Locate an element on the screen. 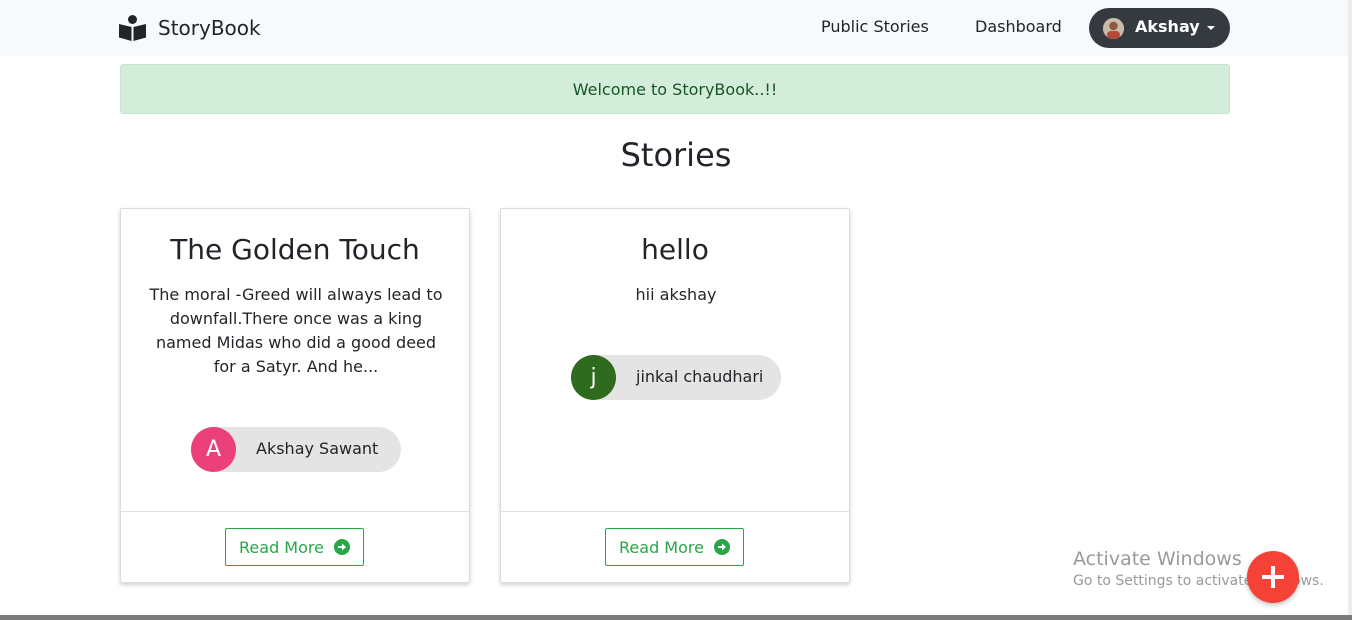  caret-down-icon is located at coordinates (1211, 28).